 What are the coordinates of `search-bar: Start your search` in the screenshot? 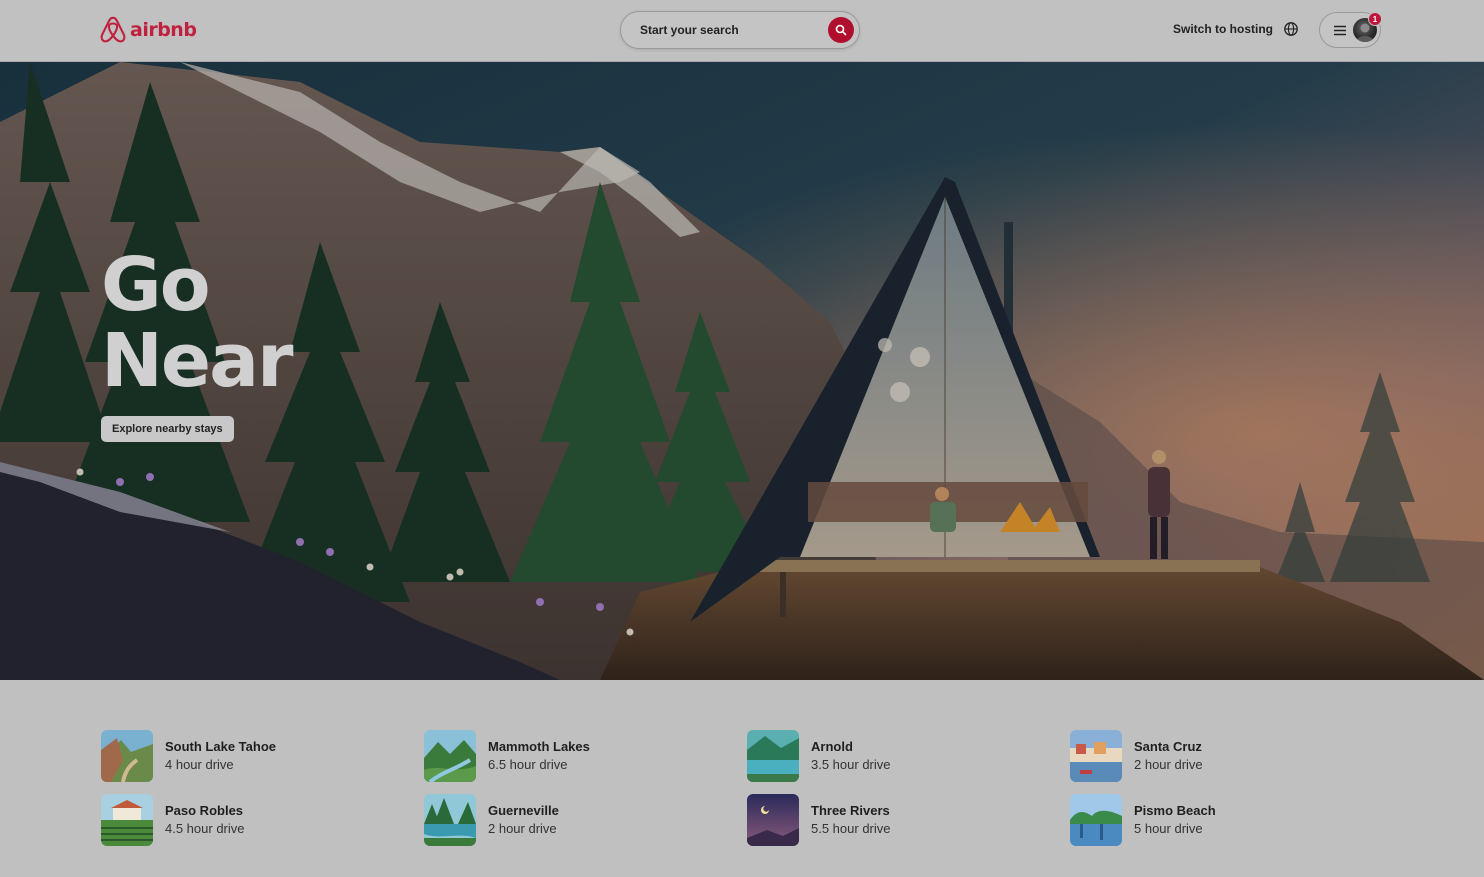 It's located at (740, 30).